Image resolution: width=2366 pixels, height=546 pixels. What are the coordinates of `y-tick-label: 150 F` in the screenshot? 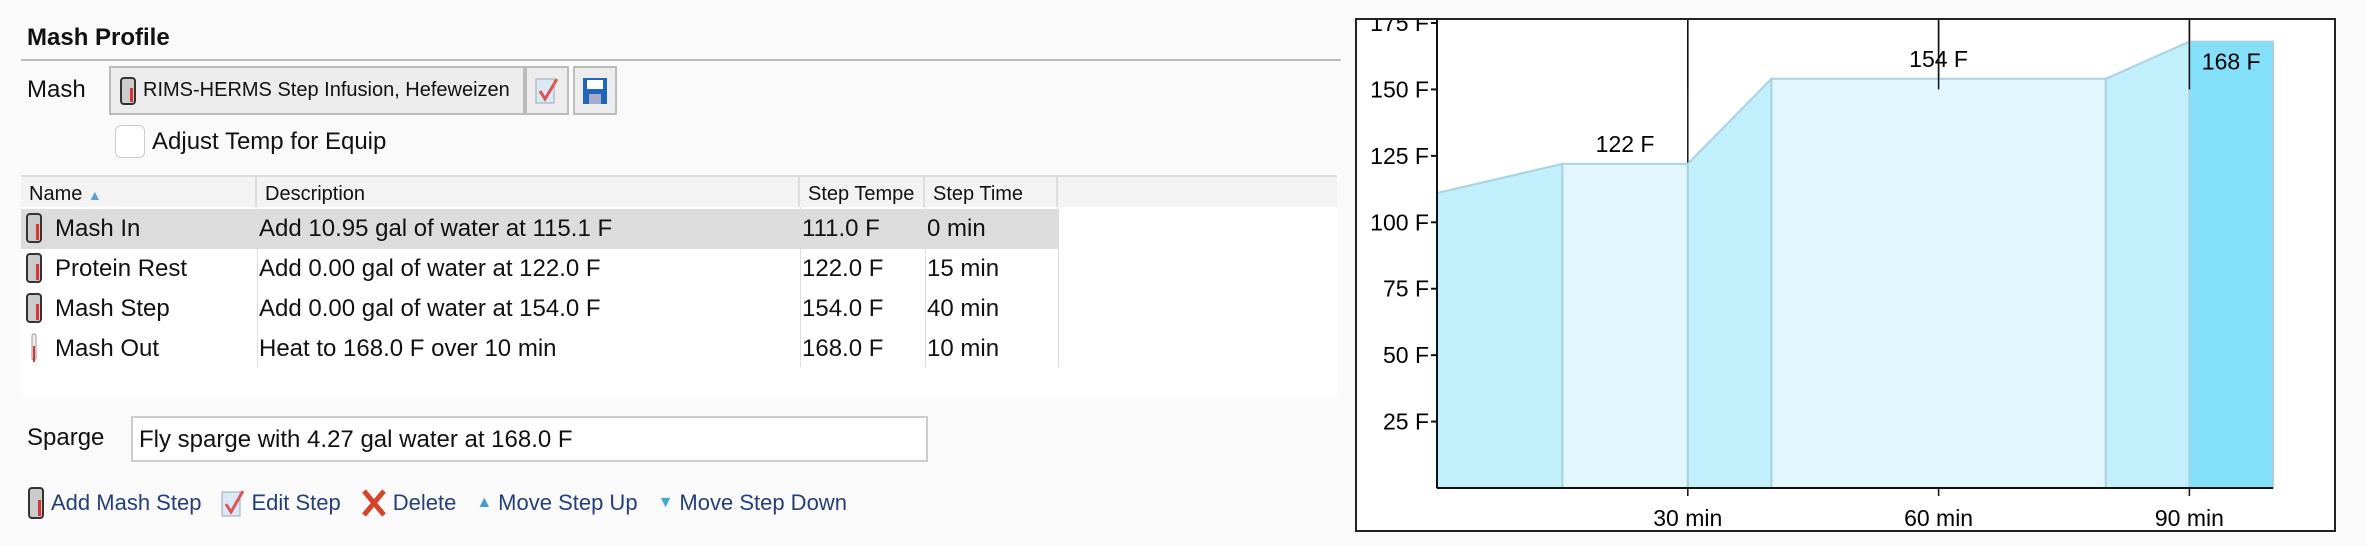 It's located at (1399, 89).